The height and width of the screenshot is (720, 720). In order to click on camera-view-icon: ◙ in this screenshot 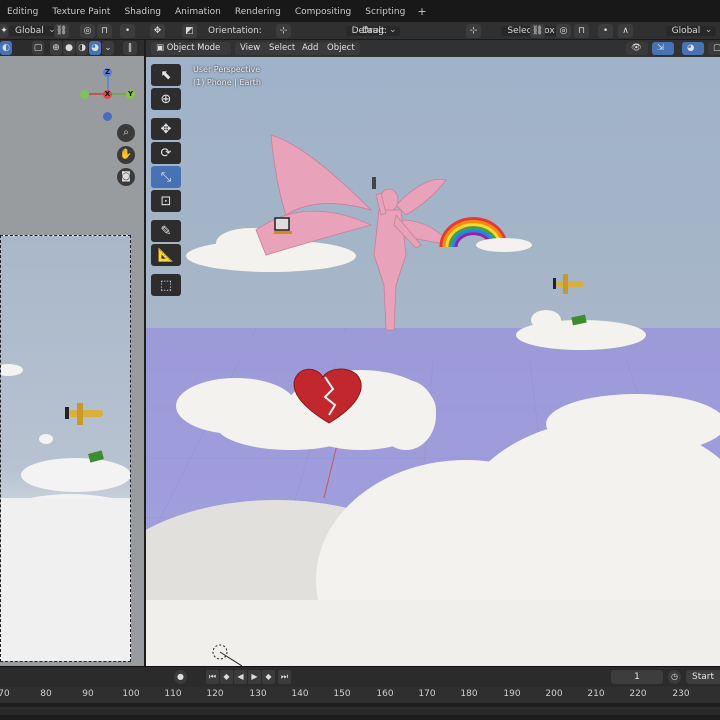, I will do `click(126, 177)`.